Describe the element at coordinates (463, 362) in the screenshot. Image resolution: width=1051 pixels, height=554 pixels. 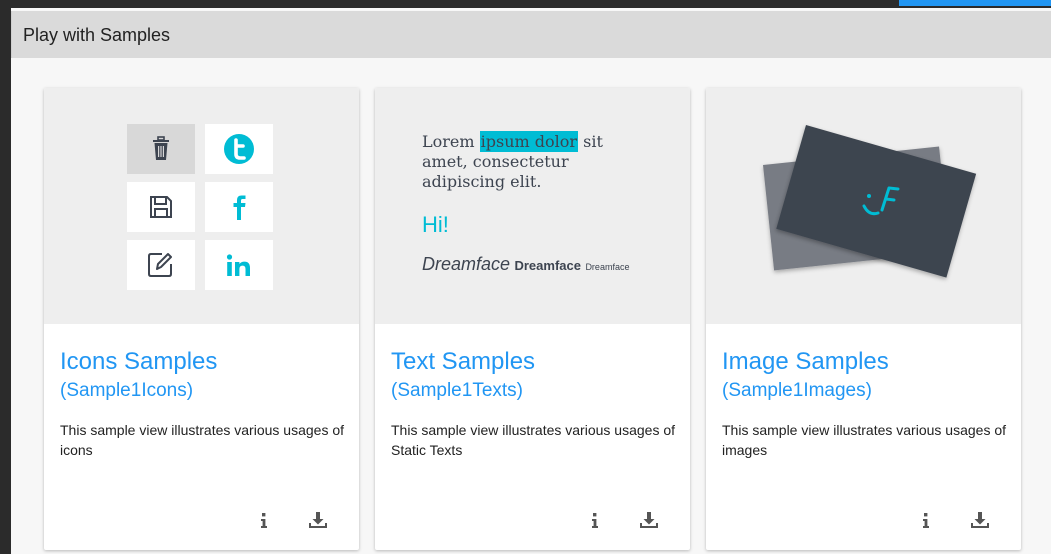
I see `card-title: Text Samples` at that location.